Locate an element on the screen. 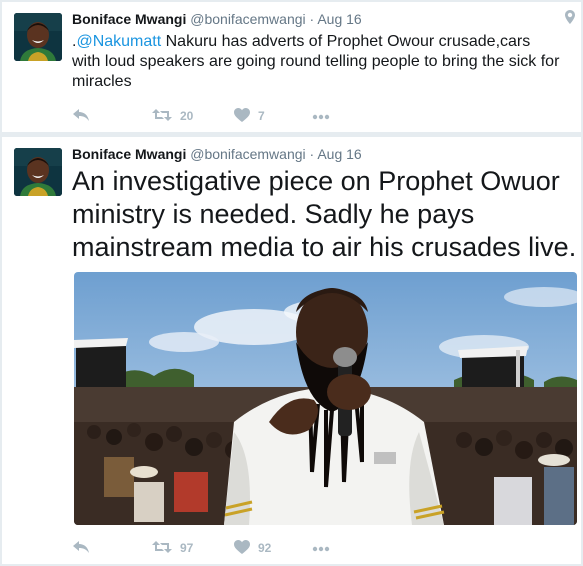 This screenshot has height=566, width=583. retweet-button: 20 is located at coordinates (193, 116).